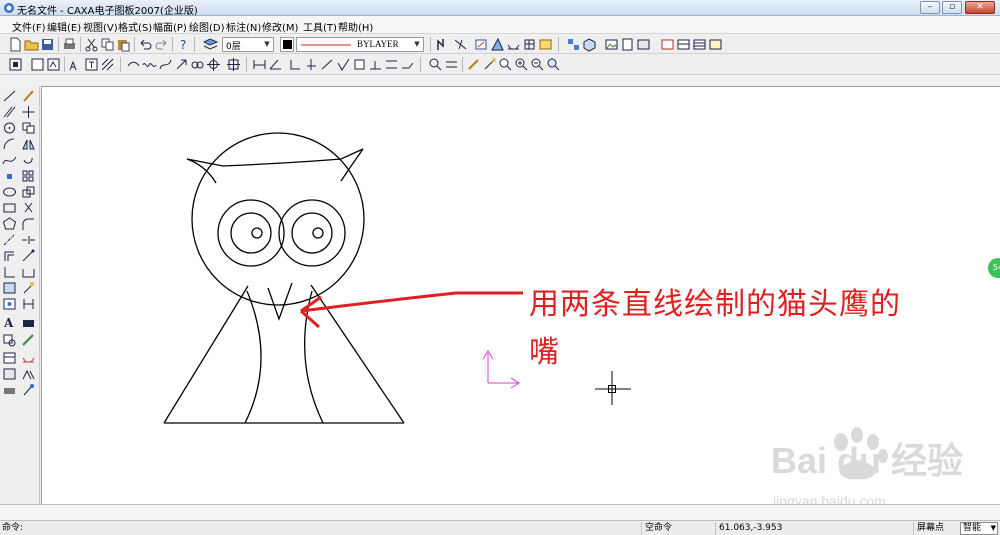  What do you see at coordinates (69, 44) in the screenshot?
I see `print-icon` at bounding box center [69, 44].